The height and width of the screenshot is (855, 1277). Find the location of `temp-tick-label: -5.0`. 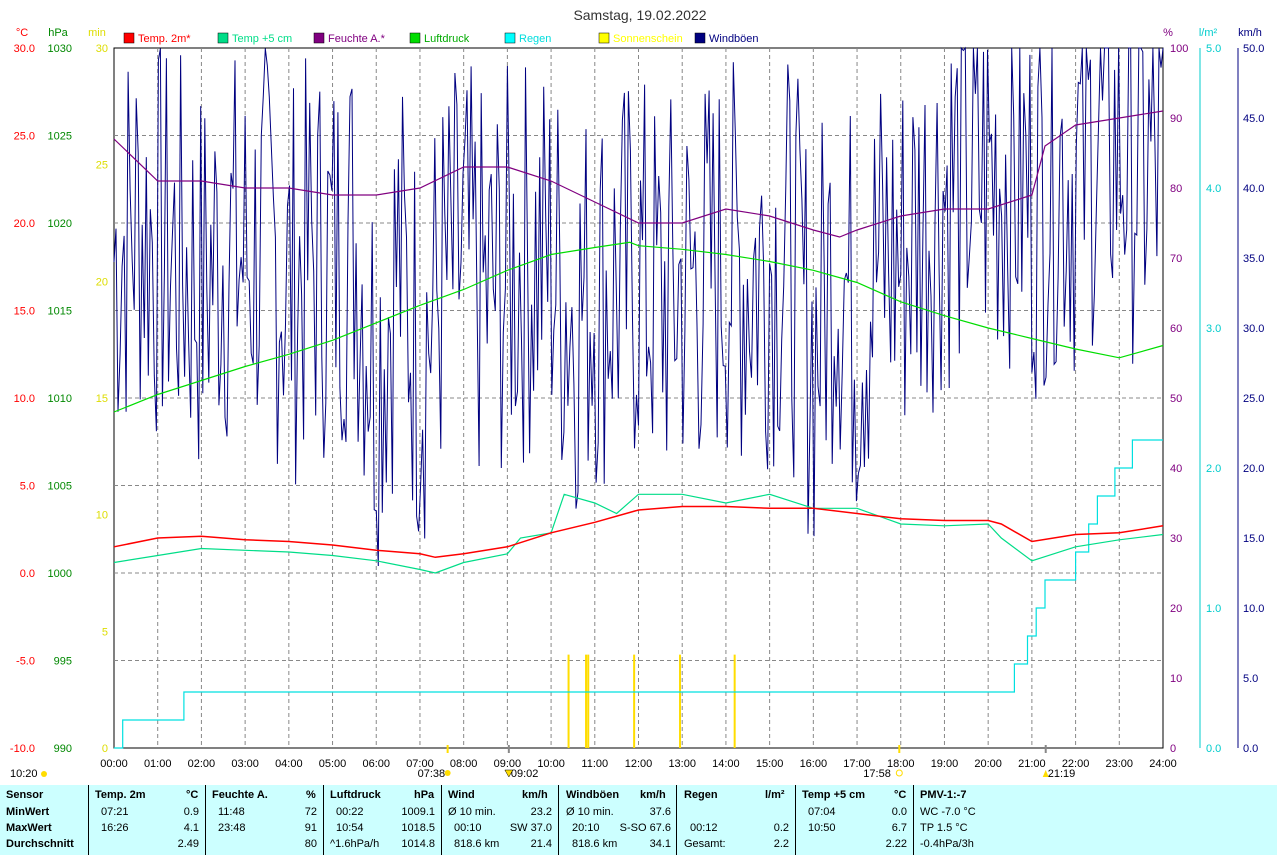

temp-tick-label: -5.0 is located at coordinates (25, 662).